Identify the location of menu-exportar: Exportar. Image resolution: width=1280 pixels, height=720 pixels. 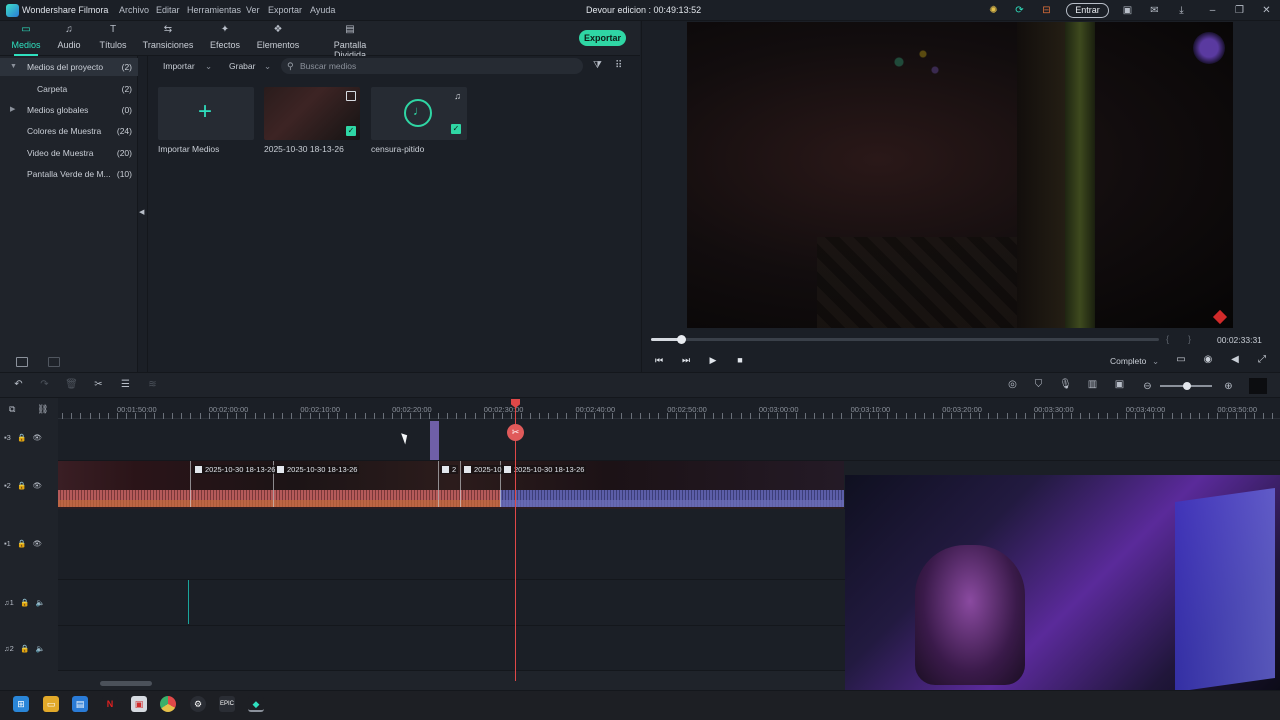
(285, 10).